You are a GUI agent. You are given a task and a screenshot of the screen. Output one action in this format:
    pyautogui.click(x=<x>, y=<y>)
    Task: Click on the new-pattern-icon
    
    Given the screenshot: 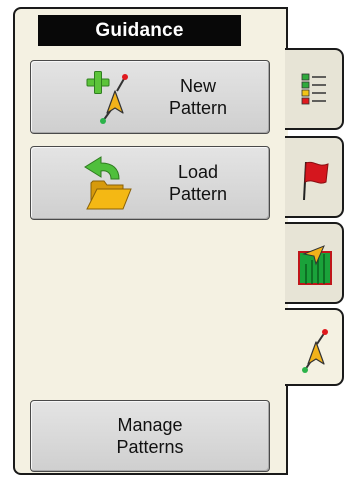 What is the action you would take?
    pyautogui.click(x=107, y=97)
    